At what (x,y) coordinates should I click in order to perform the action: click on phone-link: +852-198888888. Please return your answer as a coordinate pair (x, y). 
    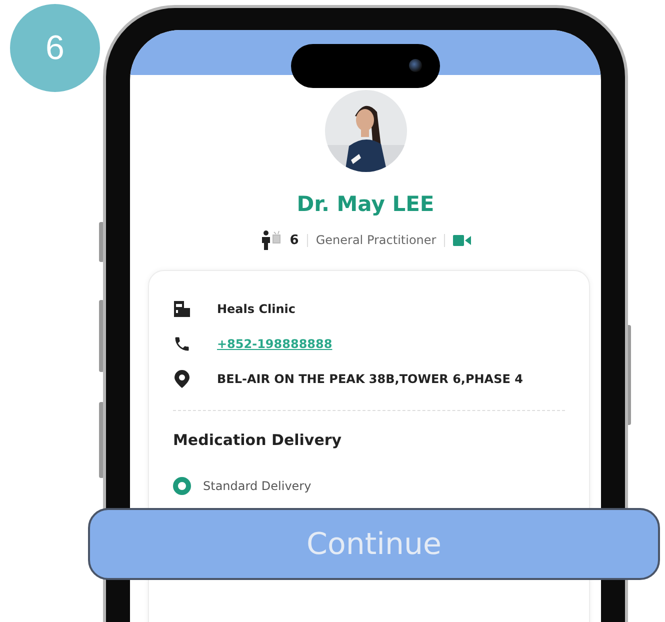
    Looking at the image, I should click on (274, 343).